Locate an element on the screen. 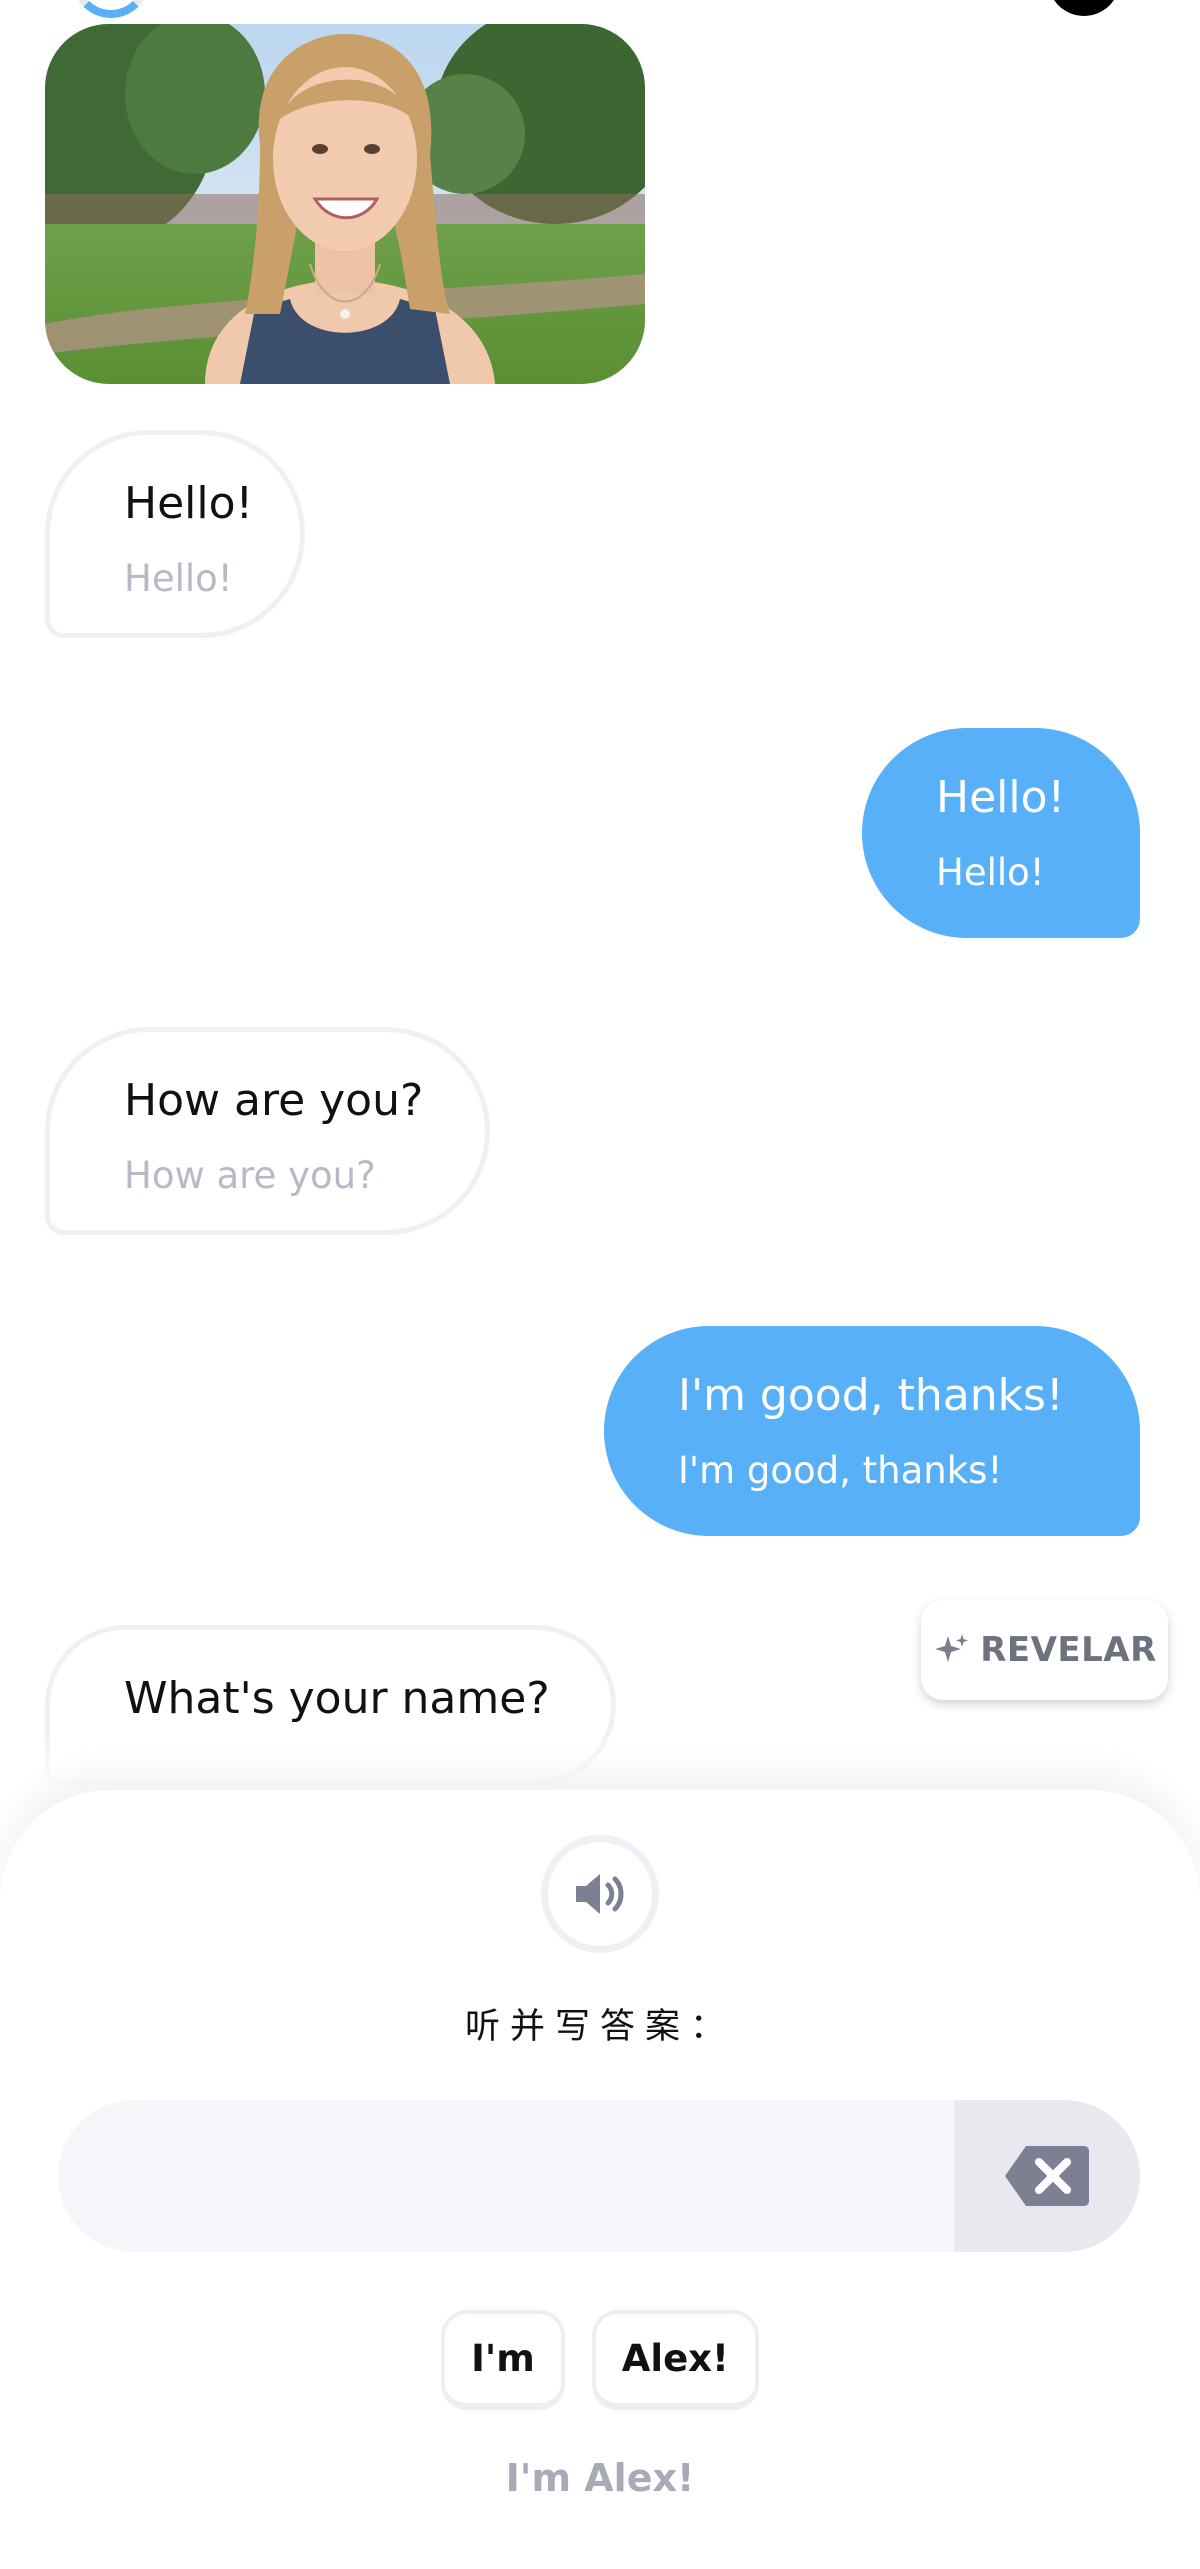 The width and height of the screenshot is (1200, 2569). answer-field is located at coordinates (599, 2176).